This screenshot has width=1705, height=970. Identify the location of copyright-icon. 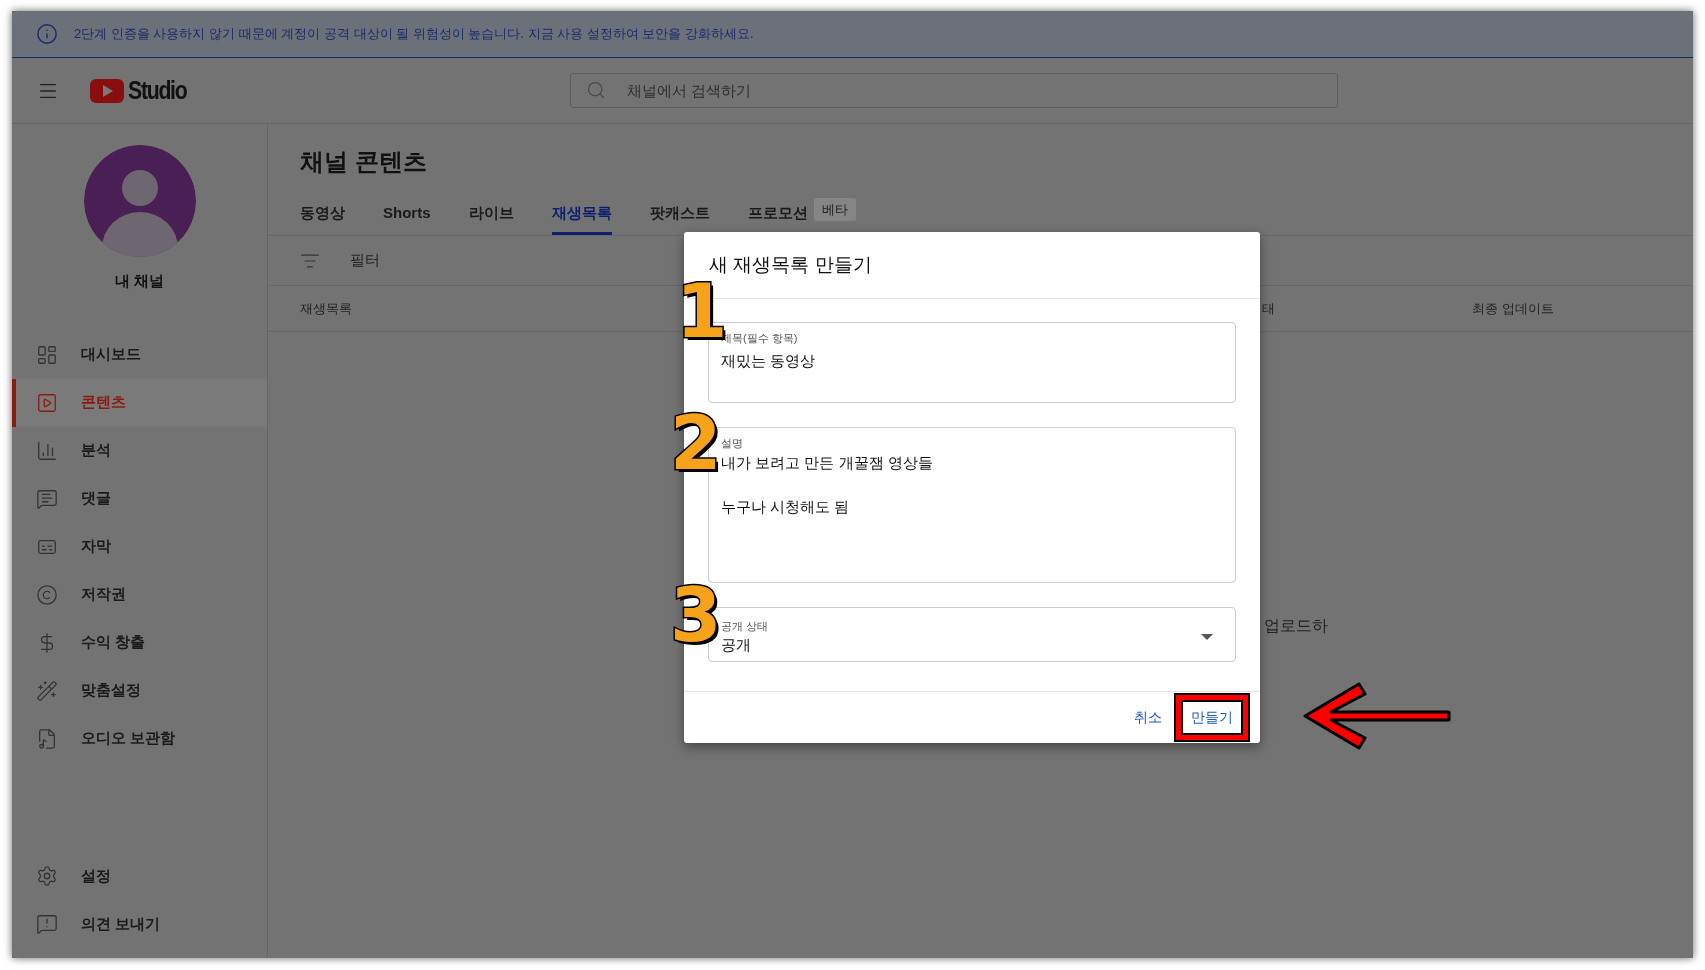
(47, 594).